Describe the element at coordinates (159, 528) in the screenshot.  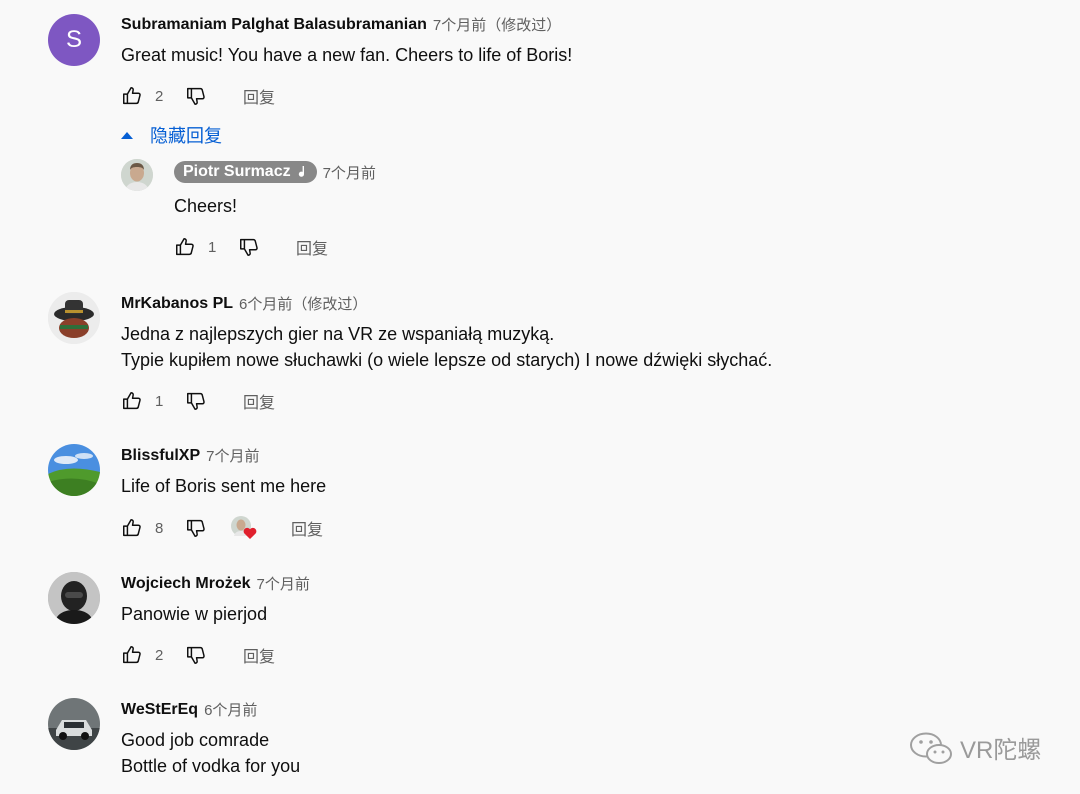
I see `like-count: 8` at that location.